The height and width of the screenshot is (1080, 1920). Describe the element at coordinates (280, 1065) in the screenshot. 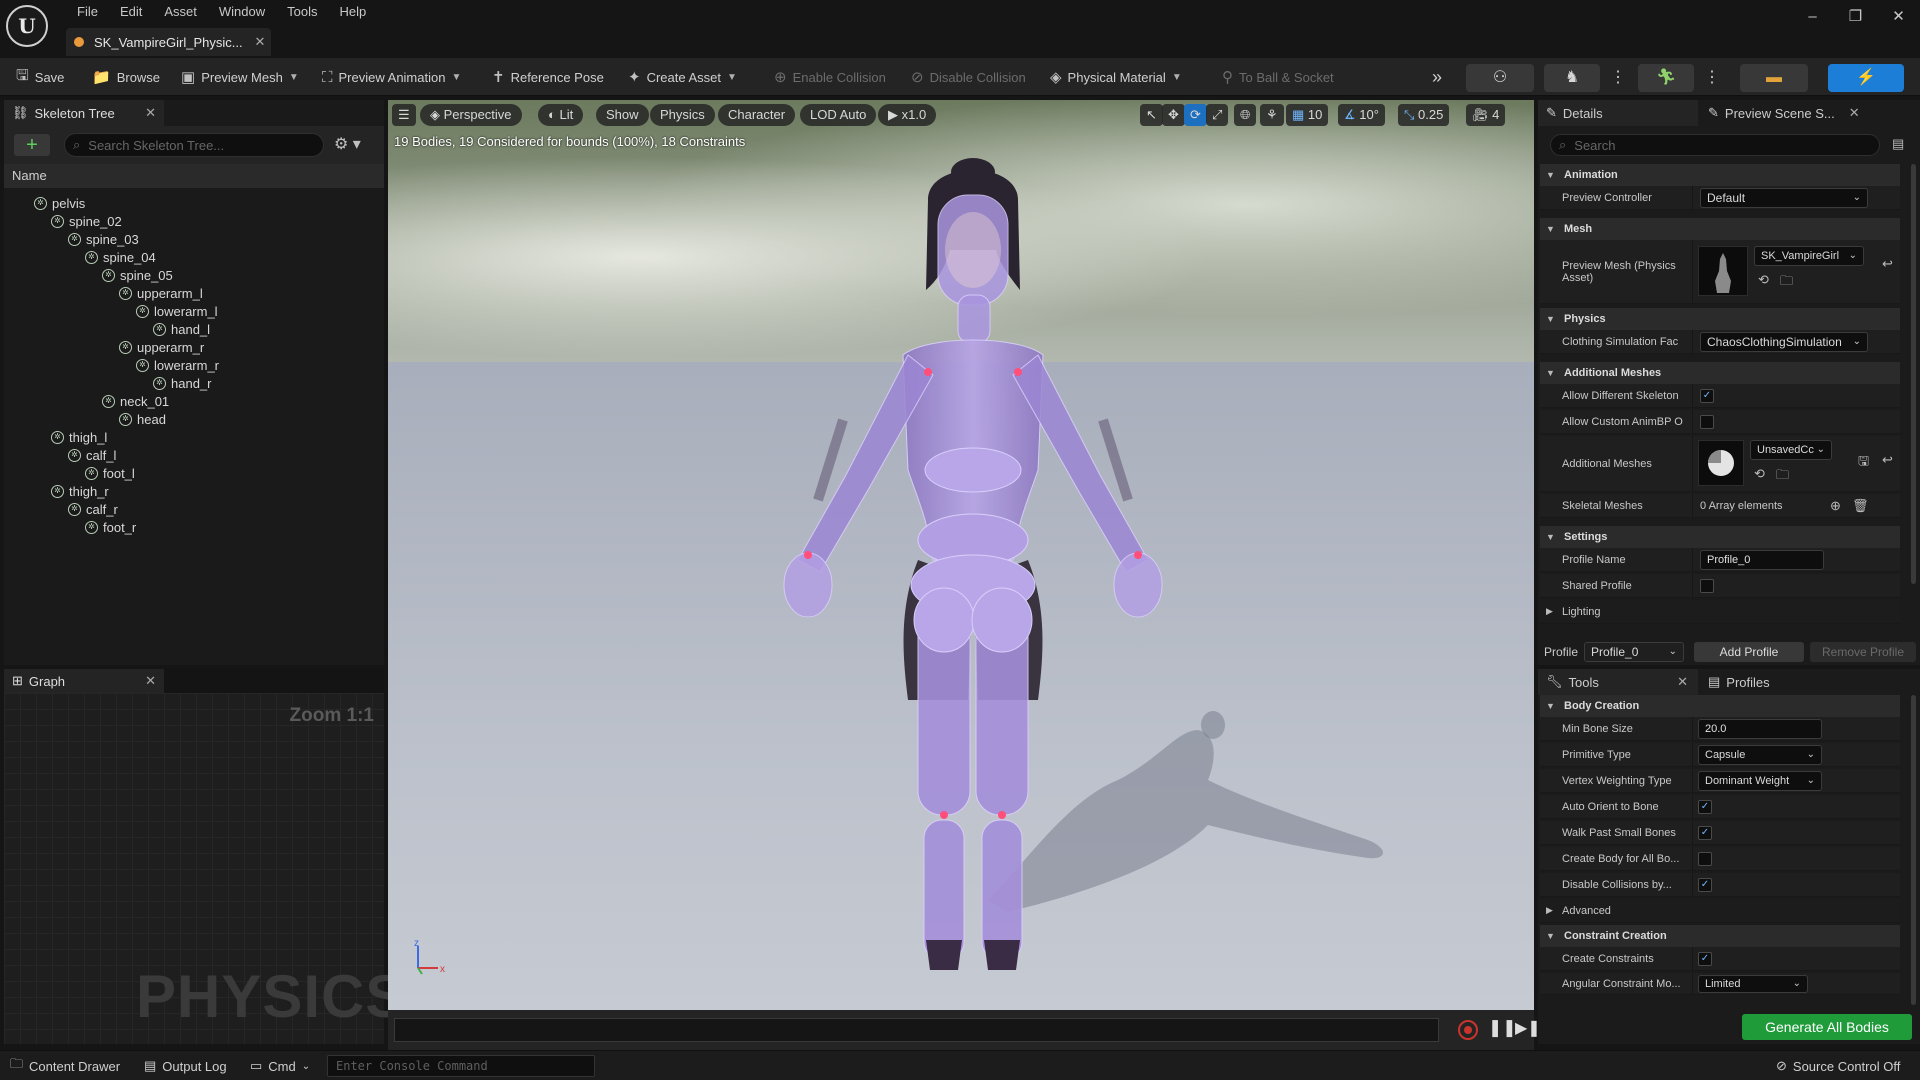

I see `cmd-dropdown: ▭ Cmd ⌄` at that location.